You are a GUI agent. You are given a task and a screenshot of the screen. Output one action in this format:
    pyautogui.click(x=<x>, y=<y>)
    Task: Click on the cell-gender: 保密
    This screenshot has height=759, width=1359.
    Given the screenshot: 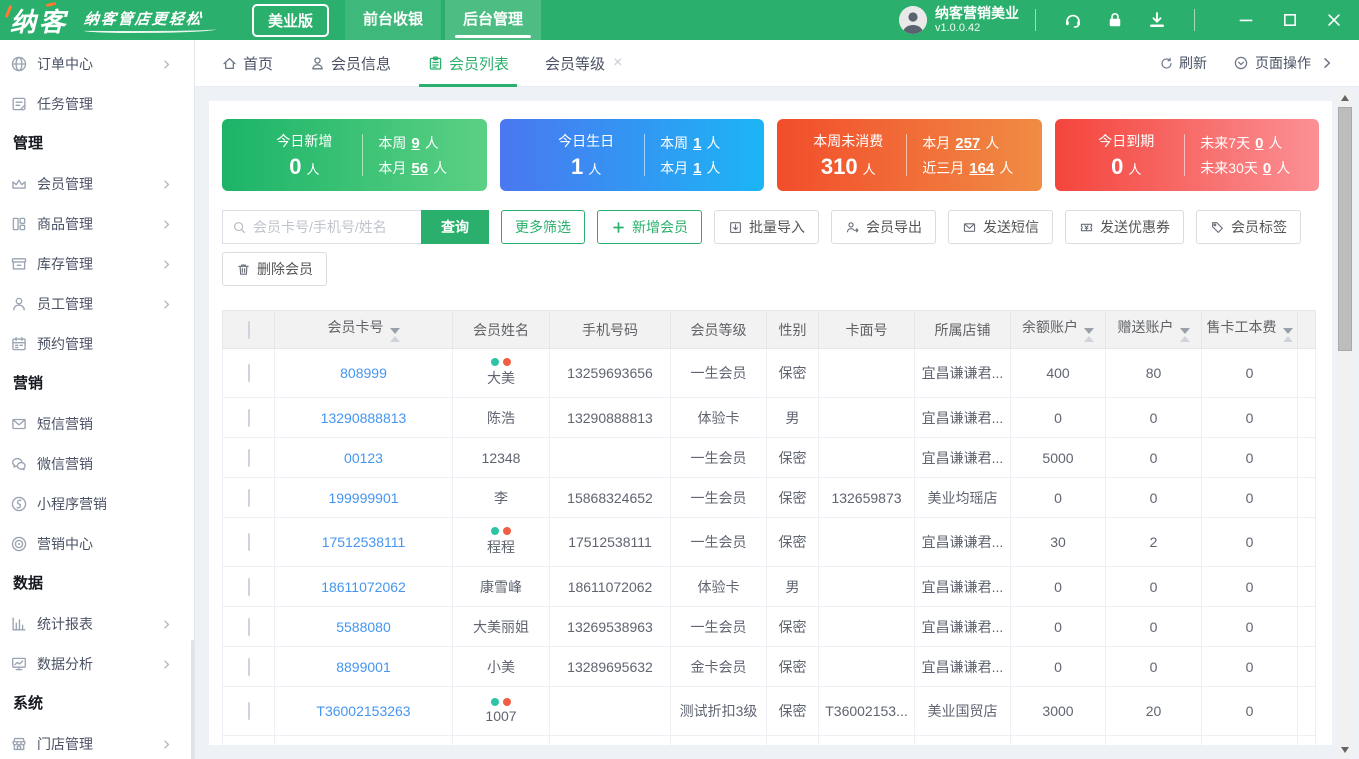 What is the action you would take?
    pyautogui.click(x=792, y=497)
    